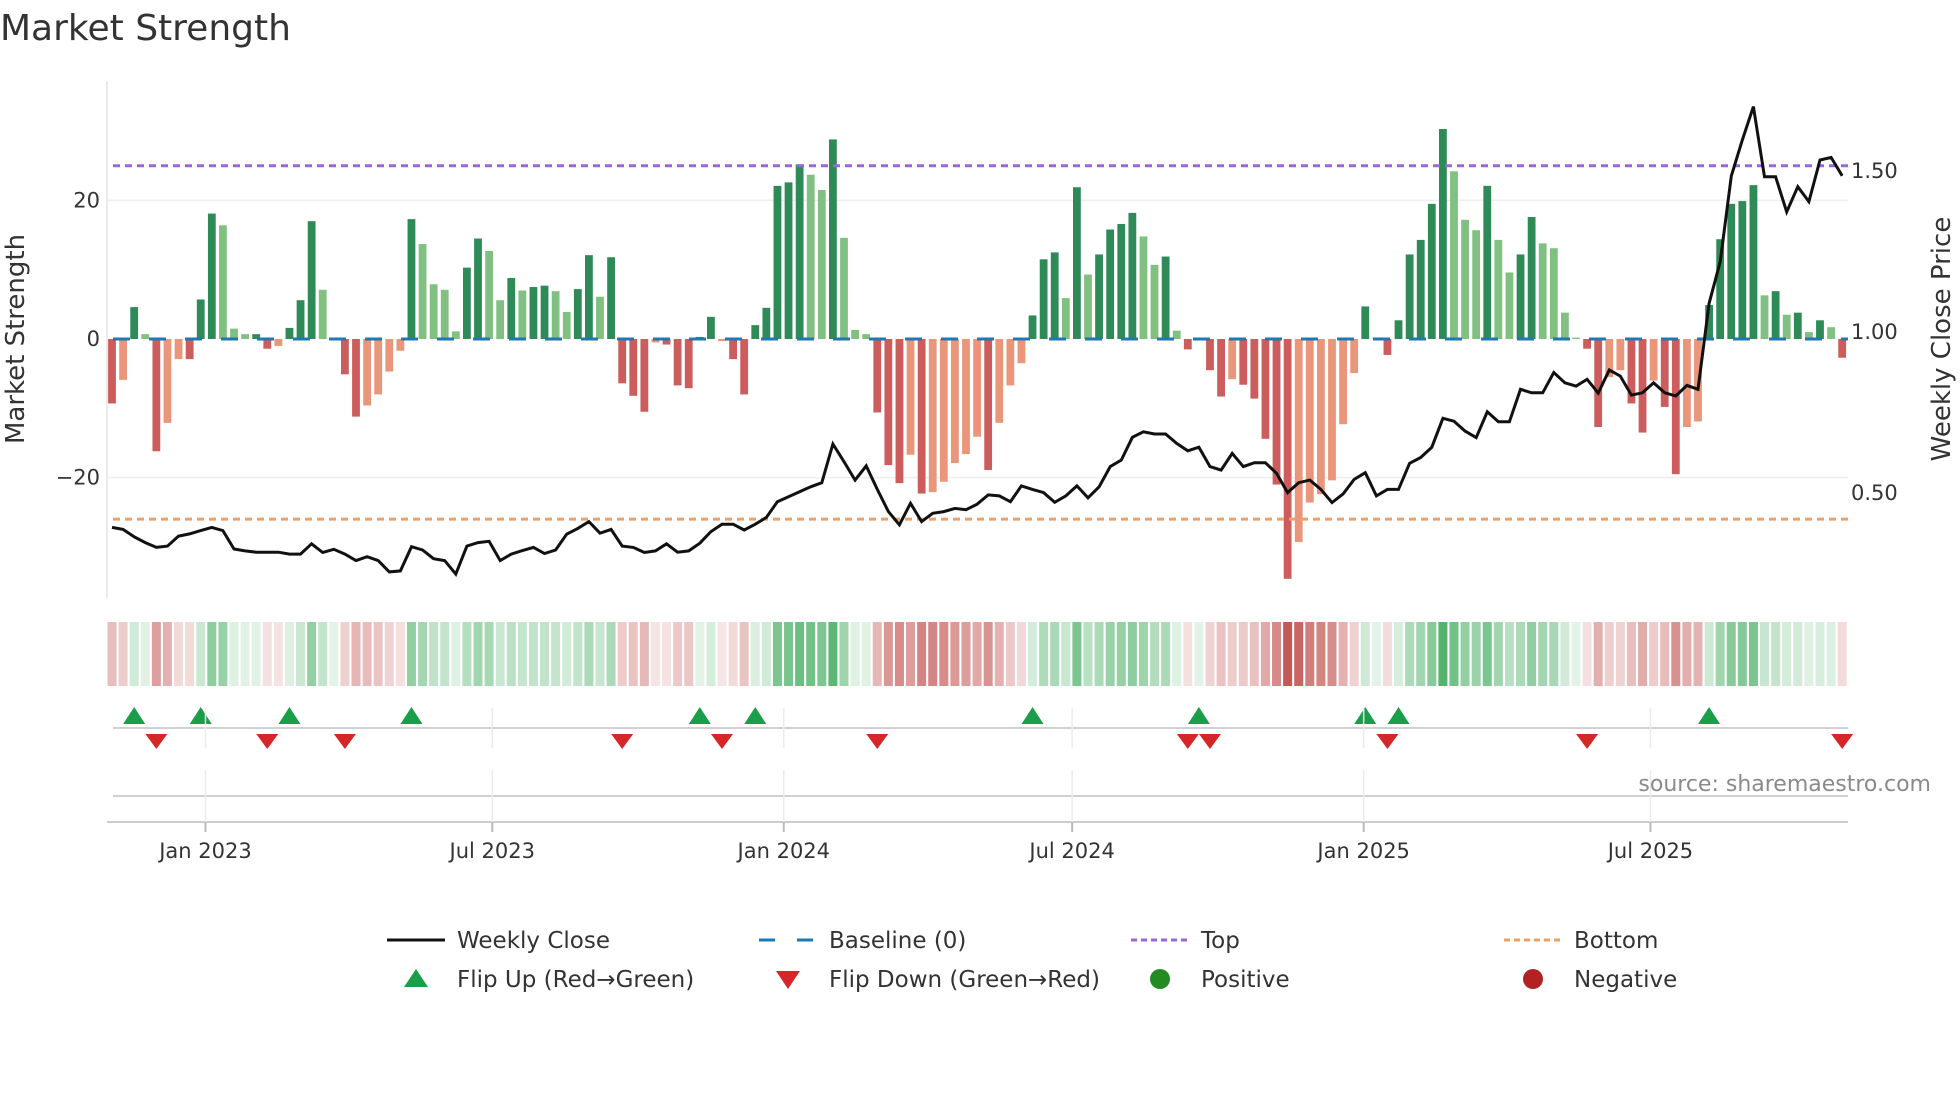 The width and height of the screenshot is (1960, 1106). I want to click on legend-item: Flip Down (Green→Red), so click(938, 980).